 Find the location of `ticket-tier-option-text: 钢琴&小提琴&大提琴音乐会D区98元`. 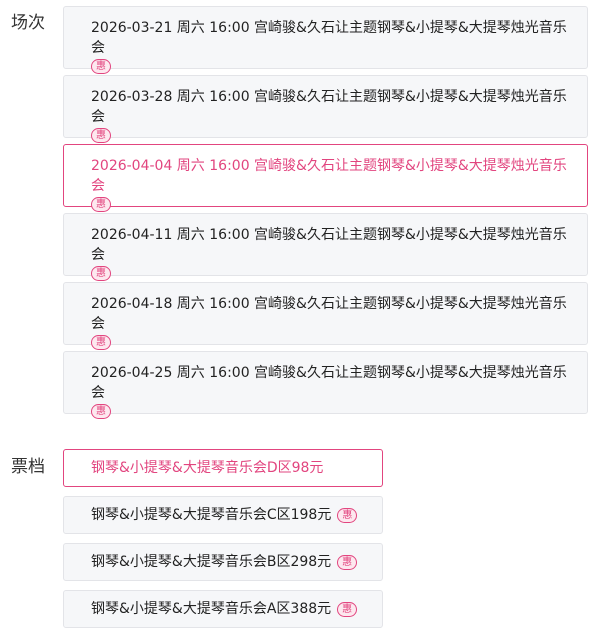

ticket-tier-option-text: 钢琴&小提琴&大提琴音乐会D区98元 is located at coordinates (207, 468).